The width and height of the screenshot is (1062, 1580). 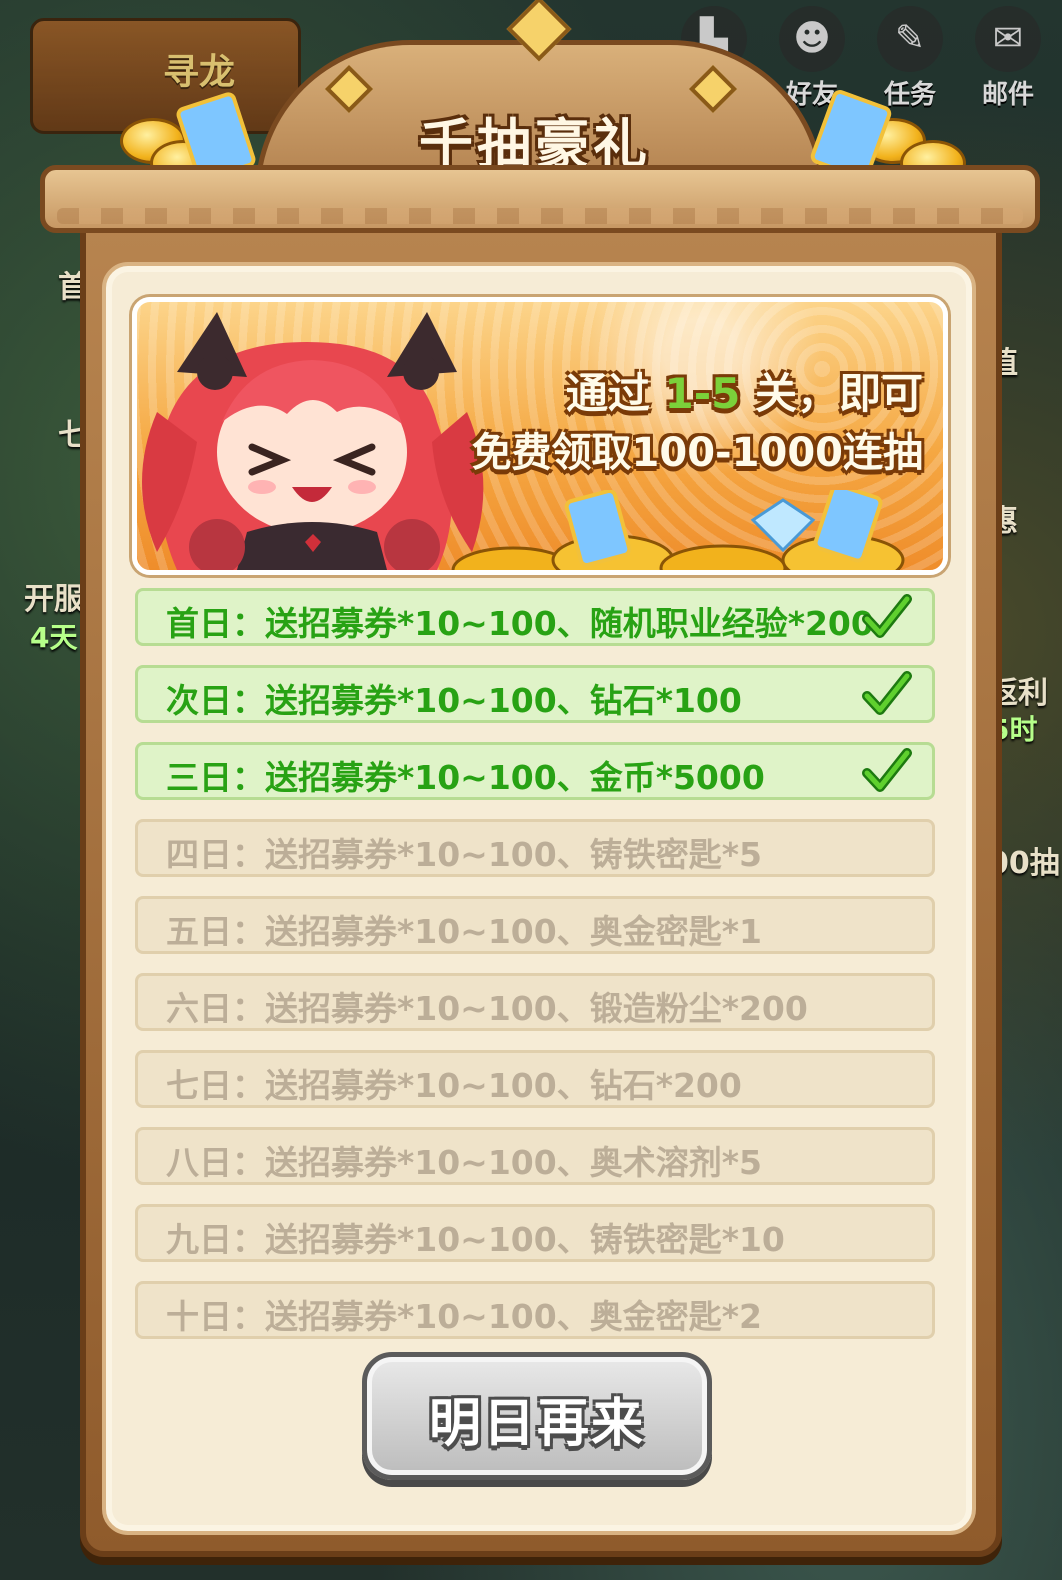 I want to click on reward-row: 四日：送招募券*10~100、铸铁密匙*5, so click(x=535, y=848).